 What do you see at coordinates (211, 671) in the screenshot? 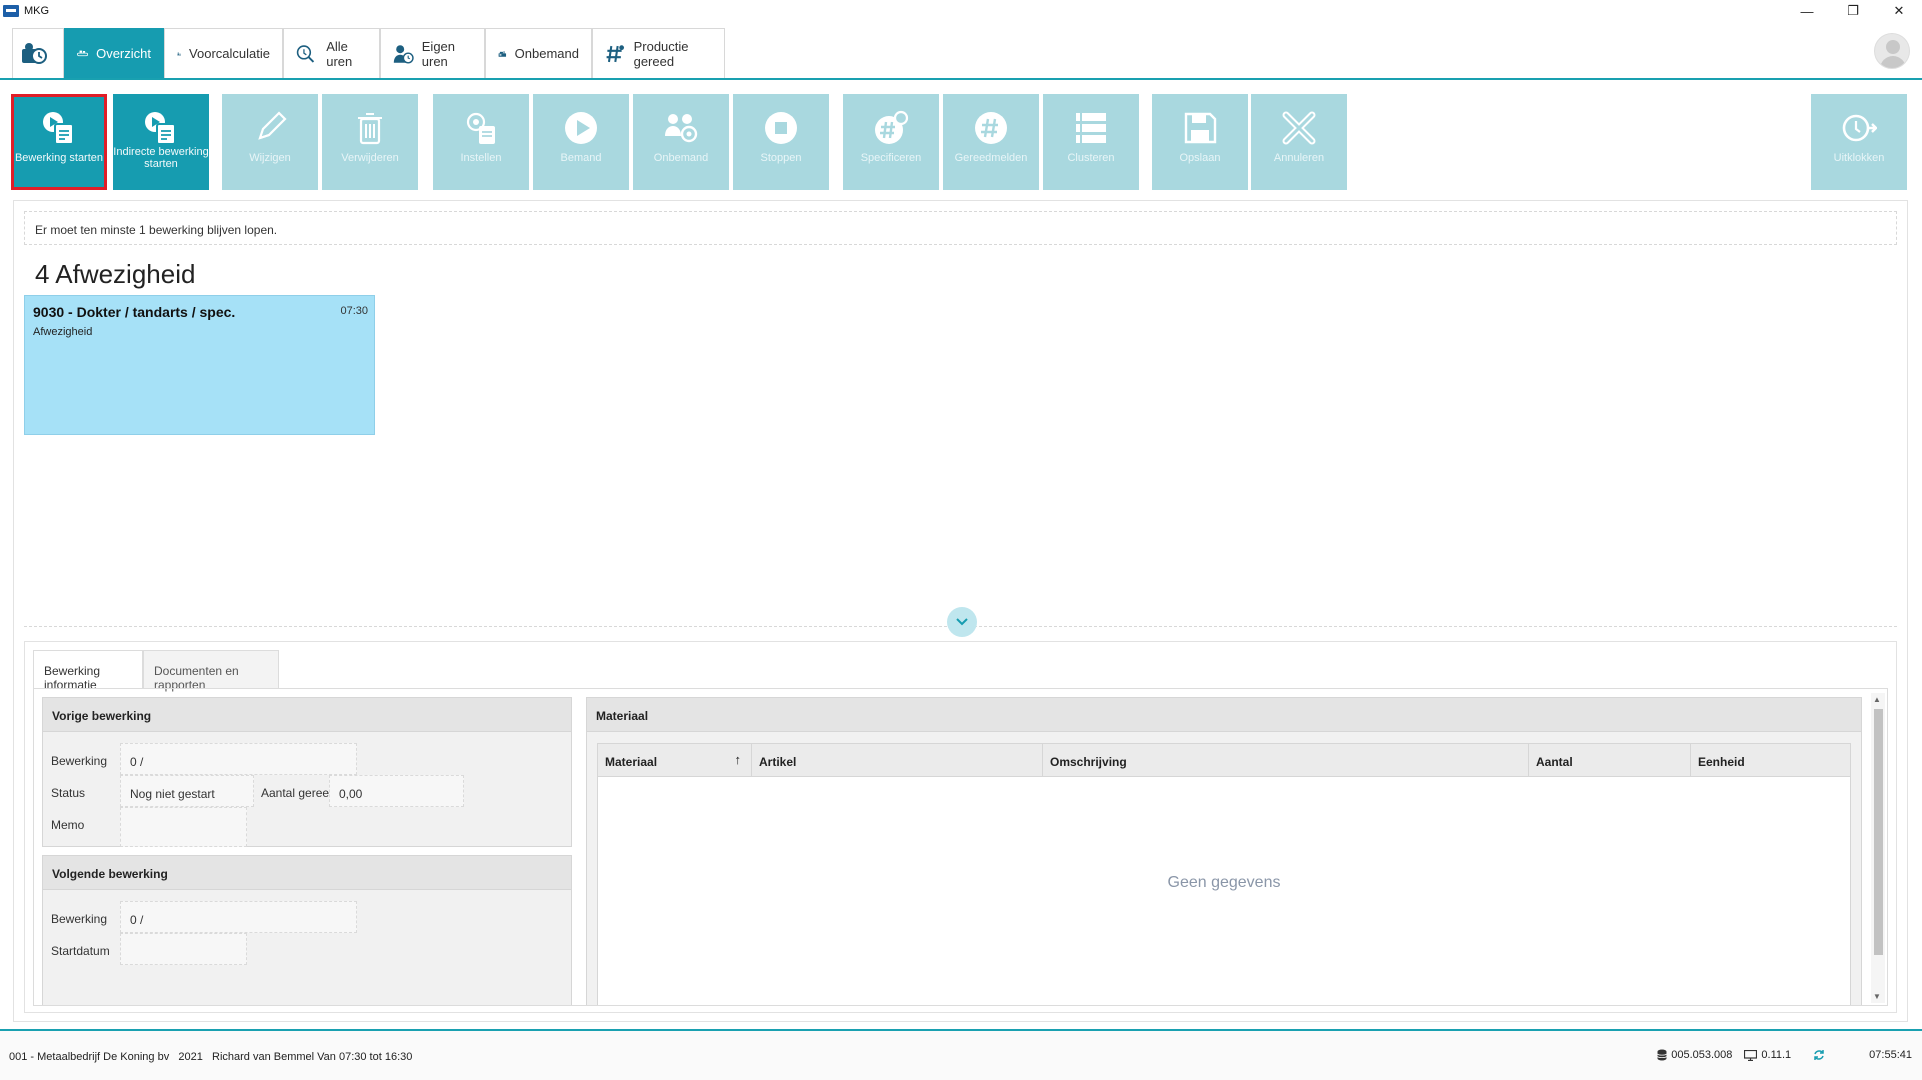
I see `tab-documenten-rapporten: Documenten en rapporten` at bounding box center [211, 671].